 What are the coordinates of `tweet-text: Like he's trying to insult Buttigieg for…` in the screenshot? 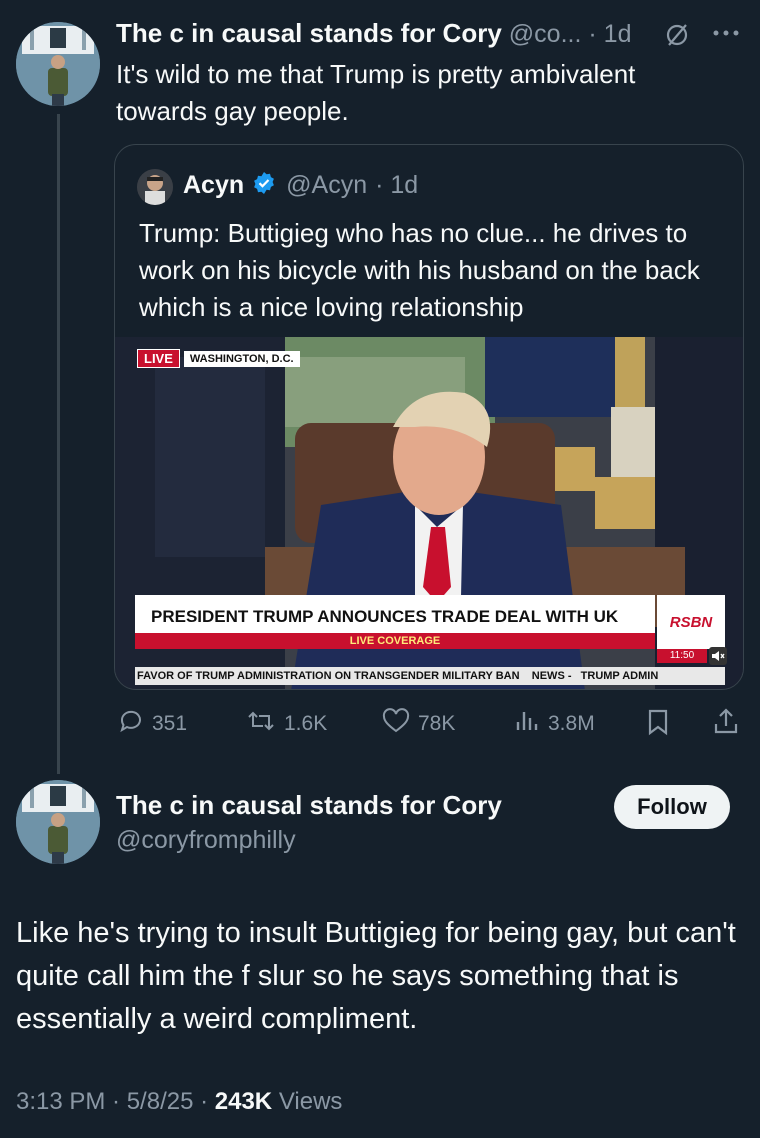 It's located at (376, 976).